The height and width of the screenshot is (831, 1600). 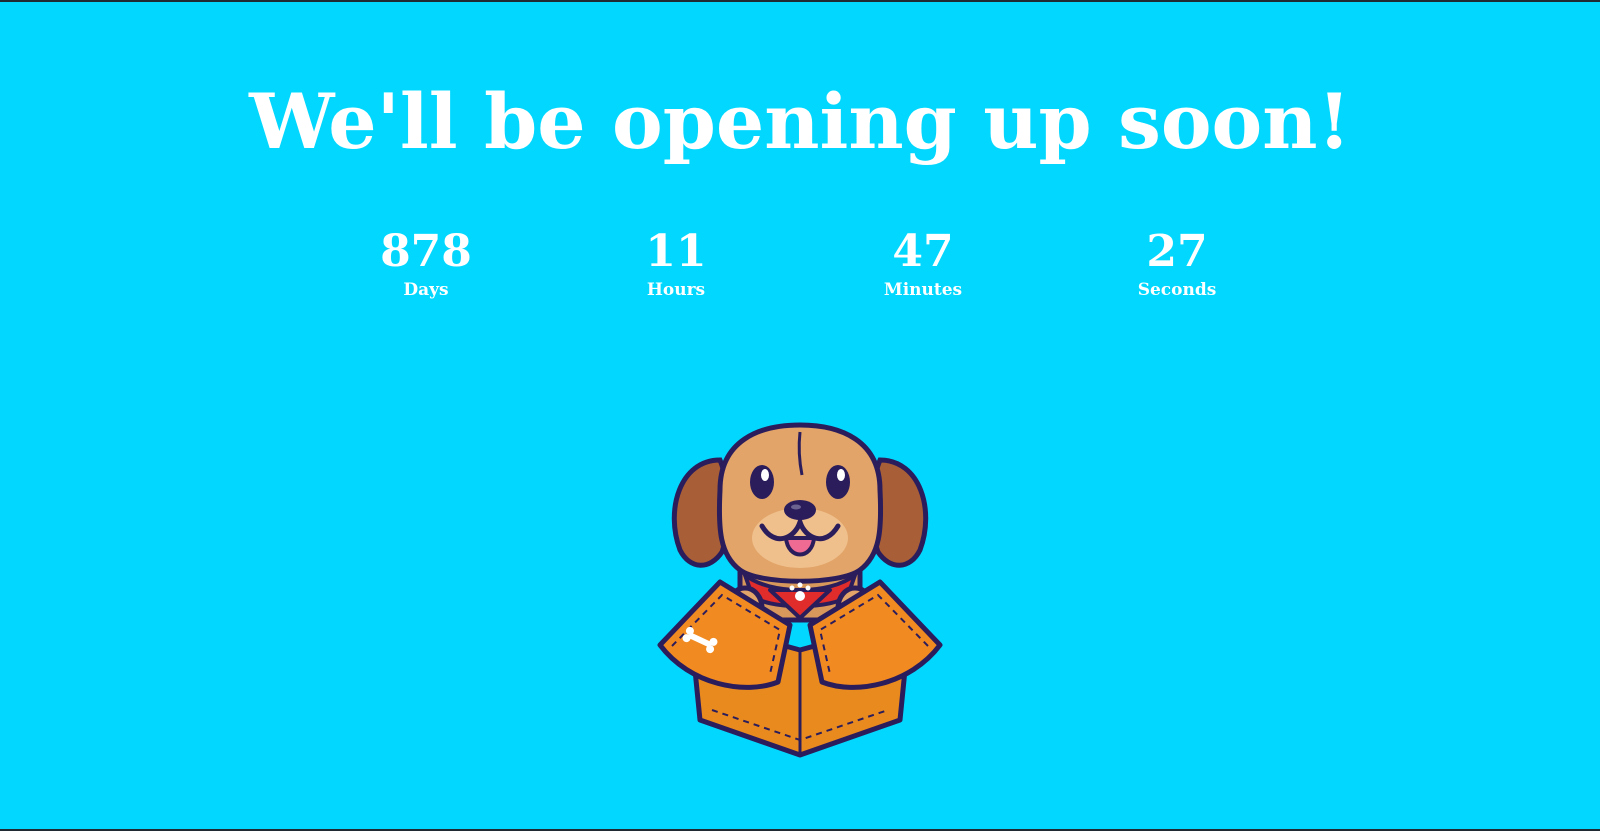 What do you see at coordinates (676, 290) in the screenshot?
I see `countdown-hours-label: Hours` at bounding box center [676, 290].